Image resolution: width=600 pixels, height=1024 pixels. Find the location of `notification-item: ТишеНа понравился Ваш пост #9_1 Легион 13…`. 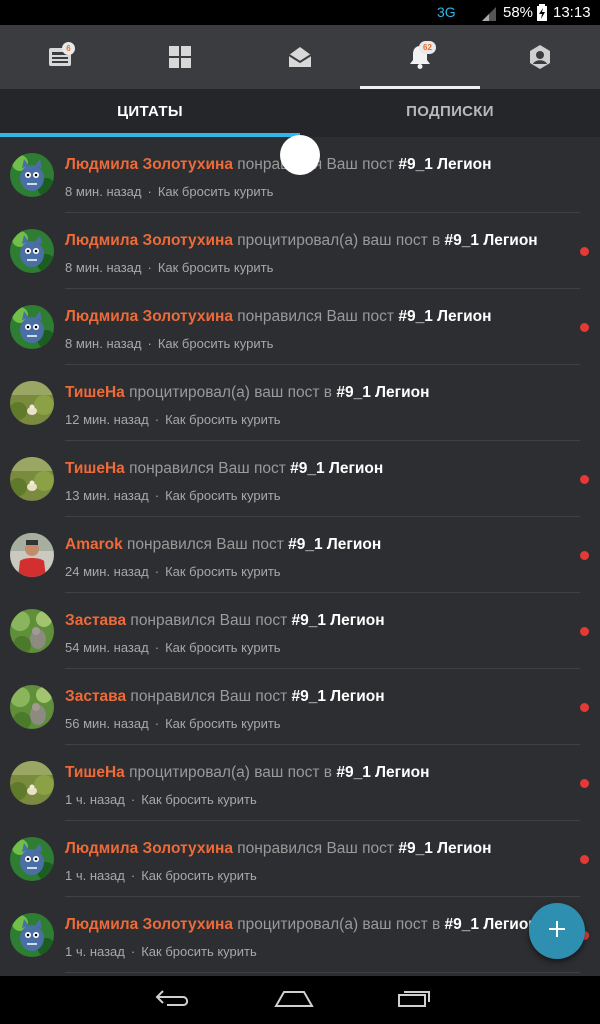

notification-item: ТишеНа понравился Ваш пост #9_1 Легион 13… is located at coordinates (300, 479).